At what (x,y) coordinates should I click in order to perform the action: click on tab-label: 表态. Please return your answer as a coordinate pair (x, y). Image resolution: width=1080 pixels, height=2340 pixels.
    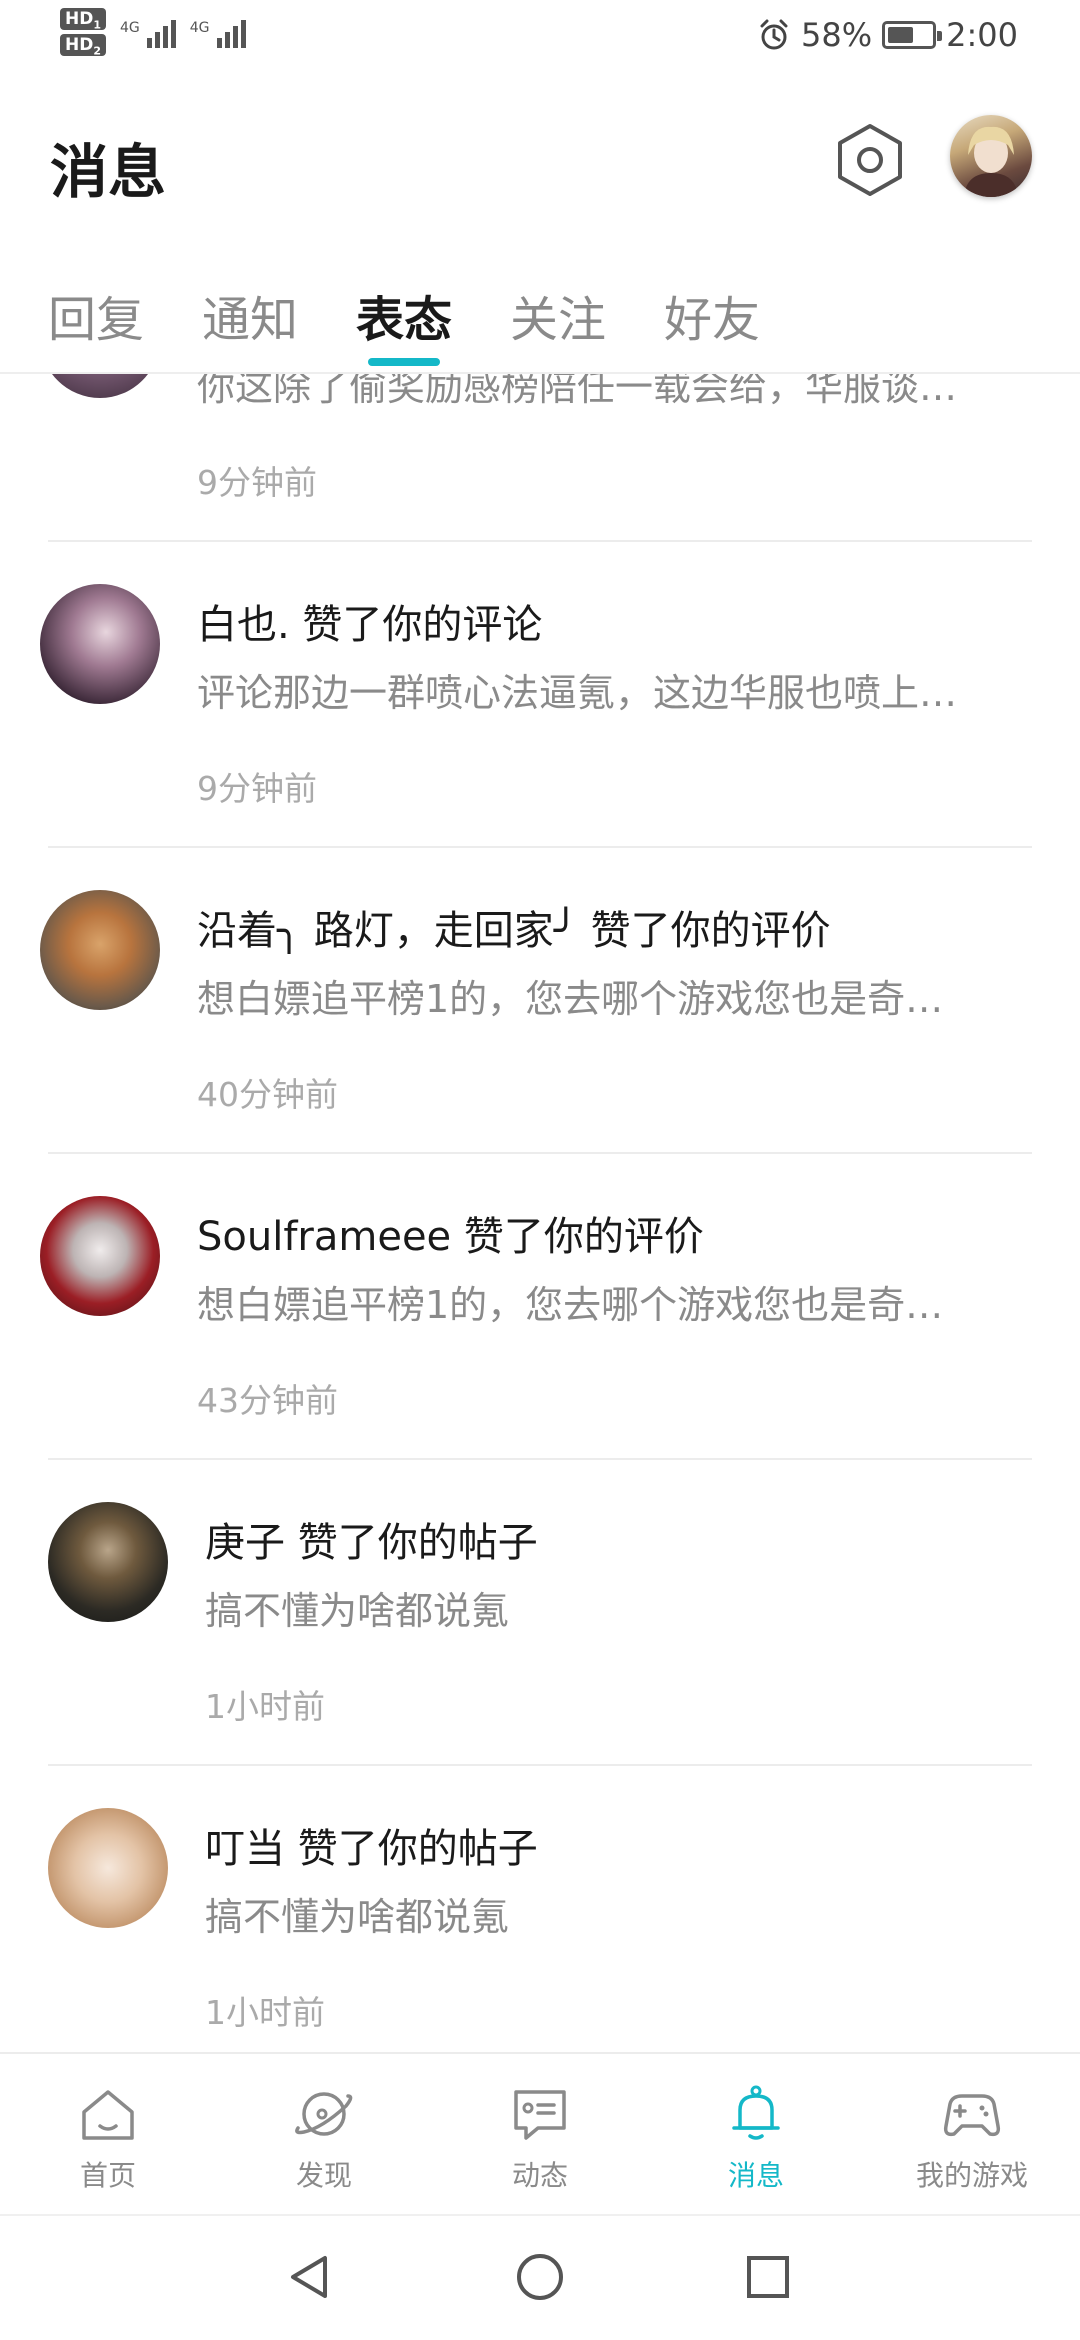
    Looking at the image, I should click on (404, 320).